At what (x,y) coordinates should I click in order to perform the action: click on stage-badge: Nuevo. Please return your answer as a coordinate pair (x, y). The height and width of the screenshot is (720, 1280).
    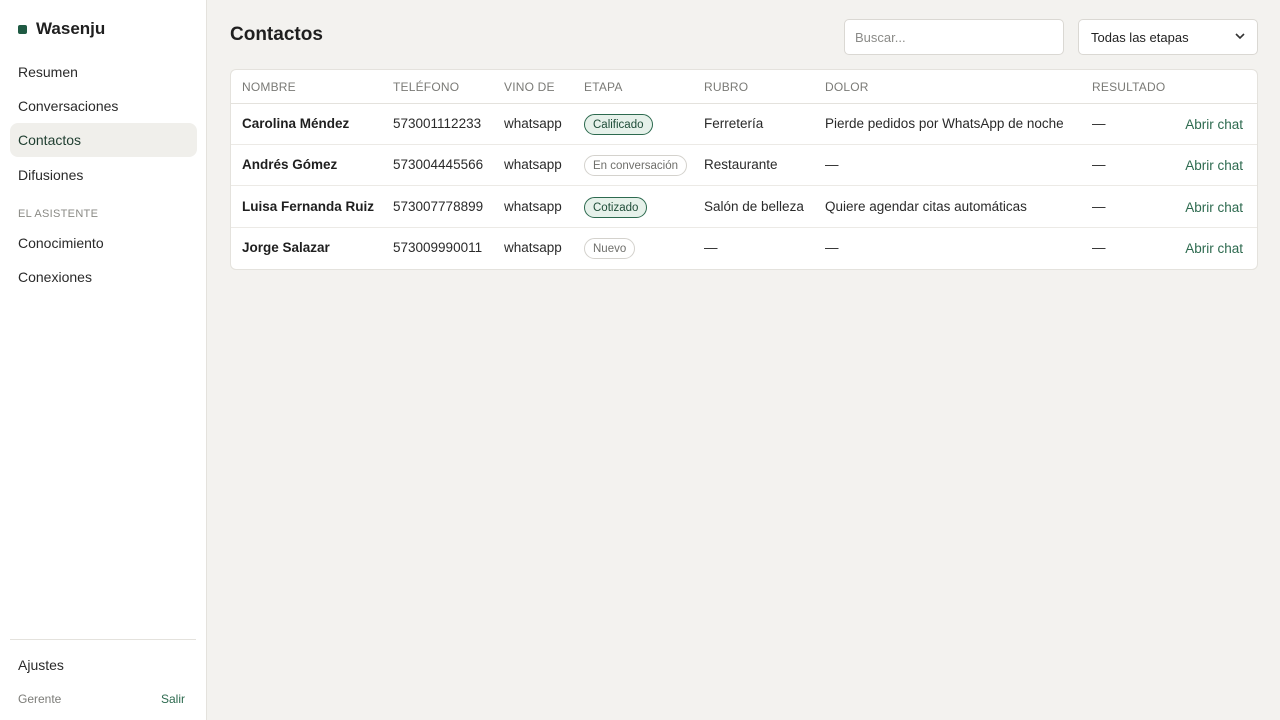
    Looking at the image, I should click on (610, 248).